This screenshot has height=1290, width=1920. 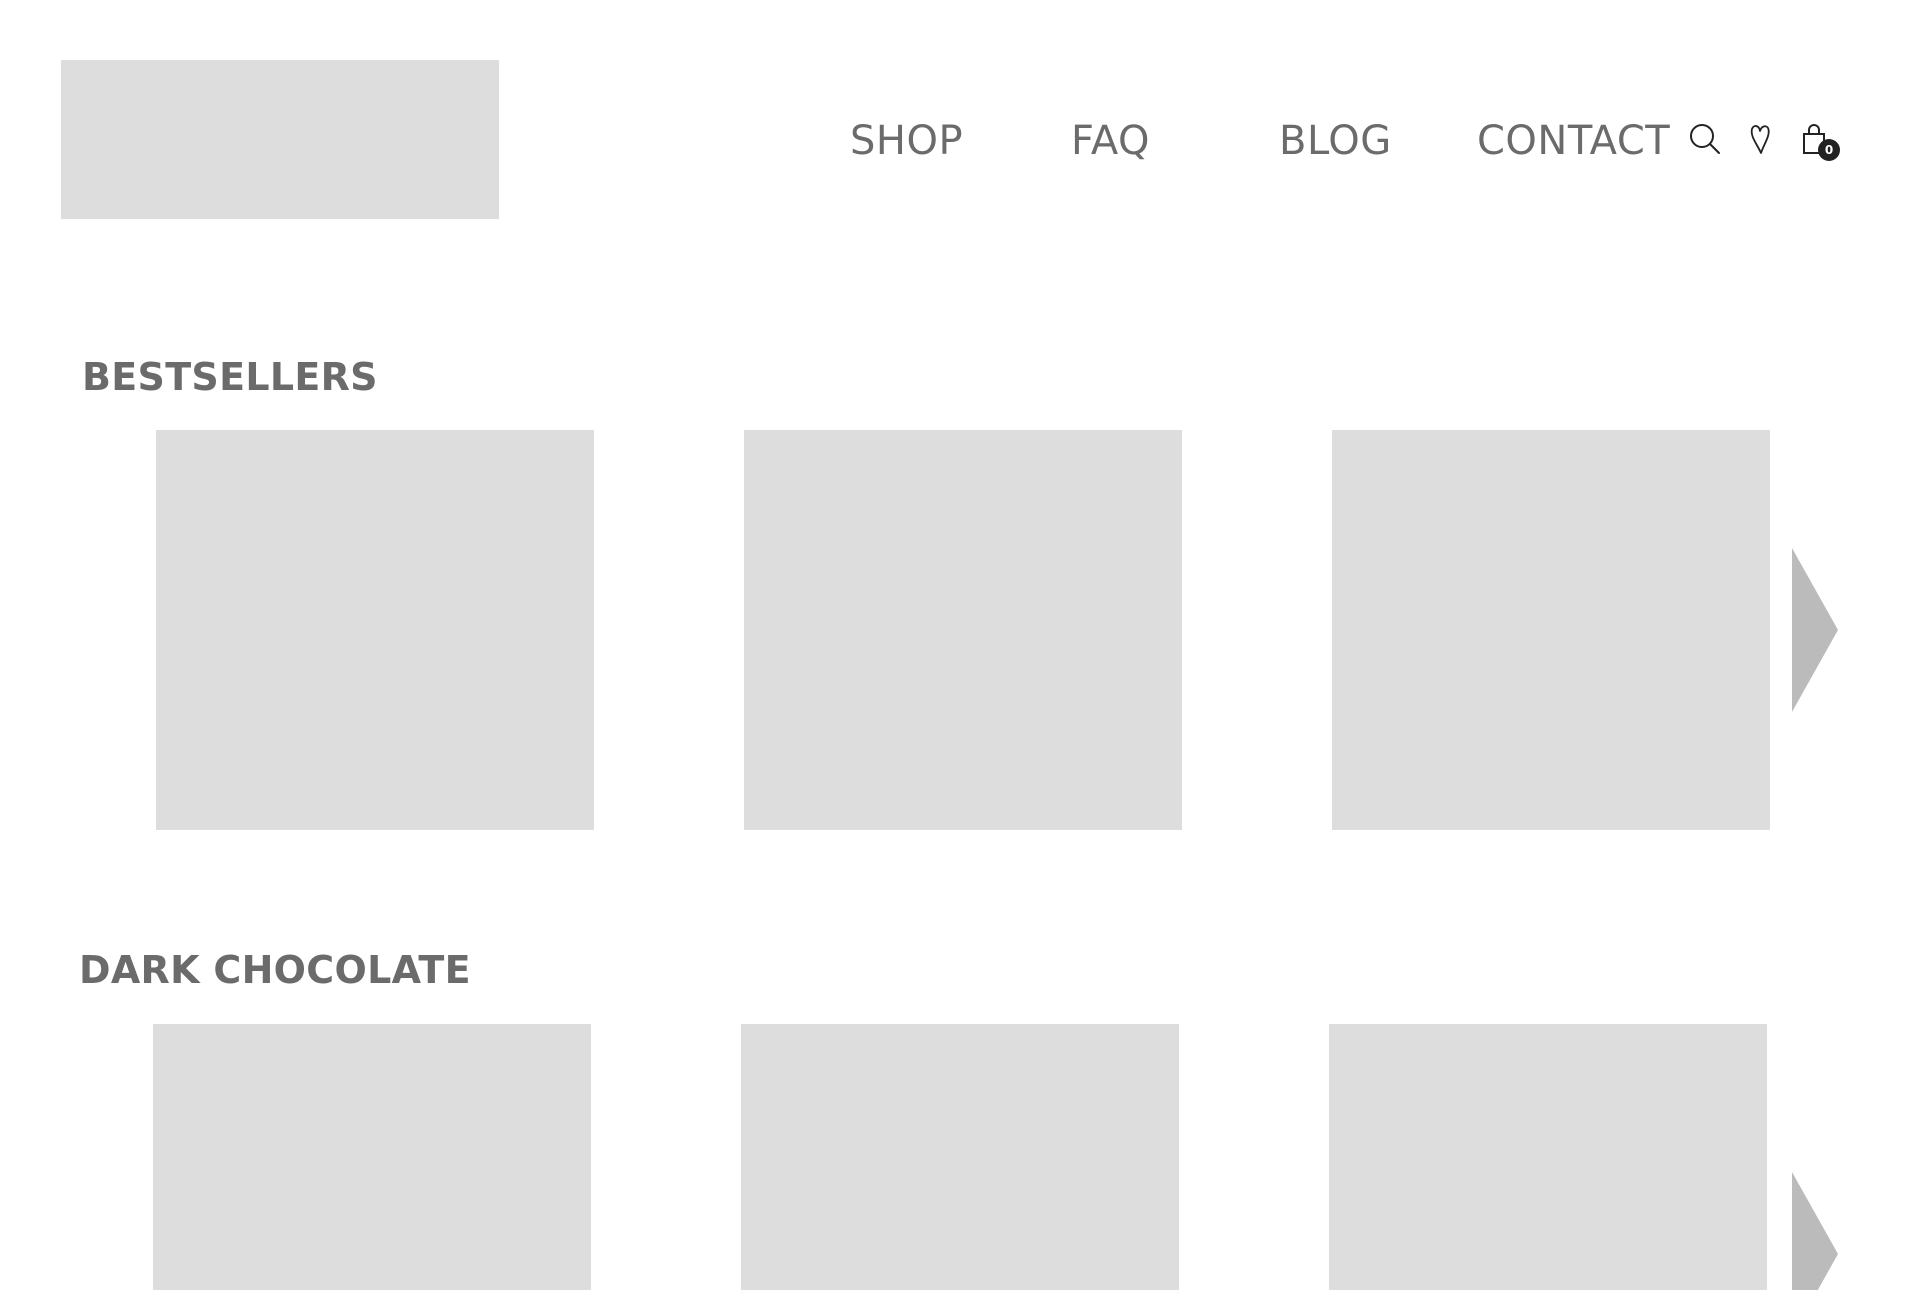 I want to click on nav-contact-link: CONTACT, so click(x=1573, y=141).